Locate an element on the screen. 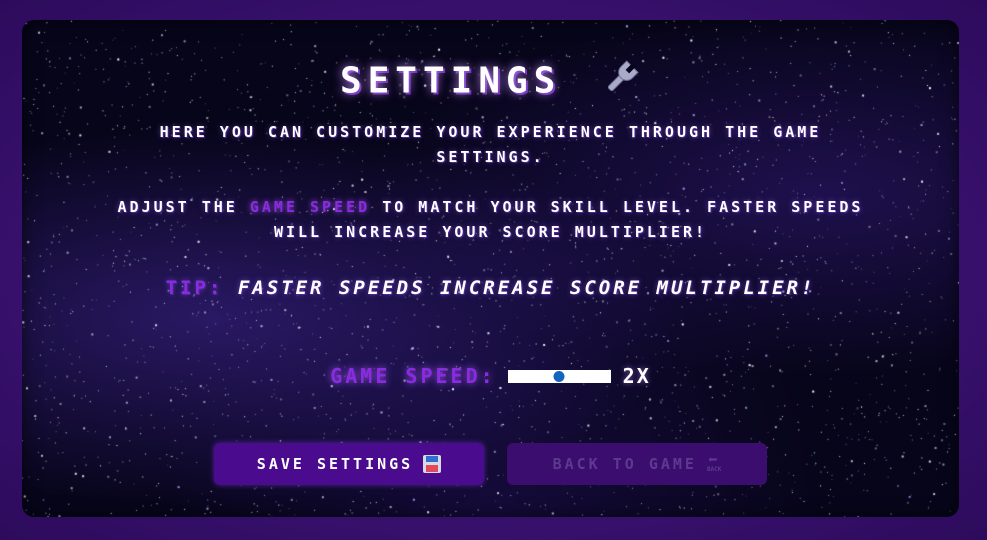 Image resolution: width=987 pixels, height=540 pixels. game-speed-slider is located at coordinates (559, 376).